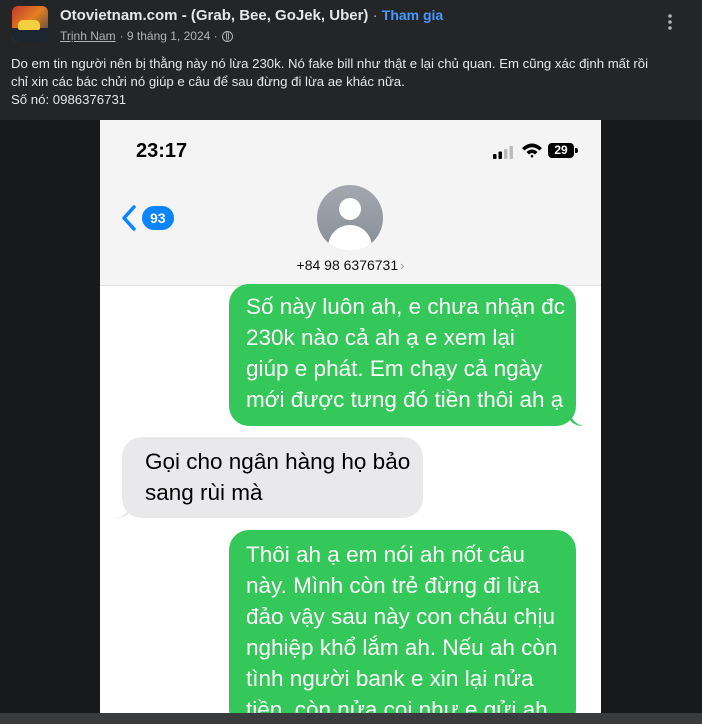 The image size is (702, 724). Describe the element at coordinates (412, 15) in the screenshot. I see `join-group-link: Tham gia` at that location.